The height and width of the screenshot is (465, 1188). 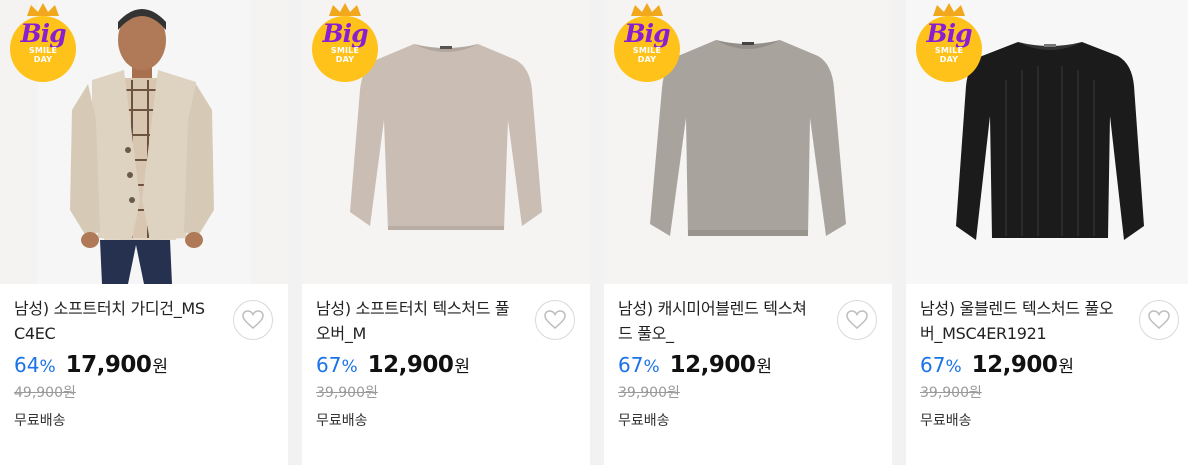 I want to click on product-title: 남성) 소프트터치 가디건_MSC4EC, so click(x=114, y=321).